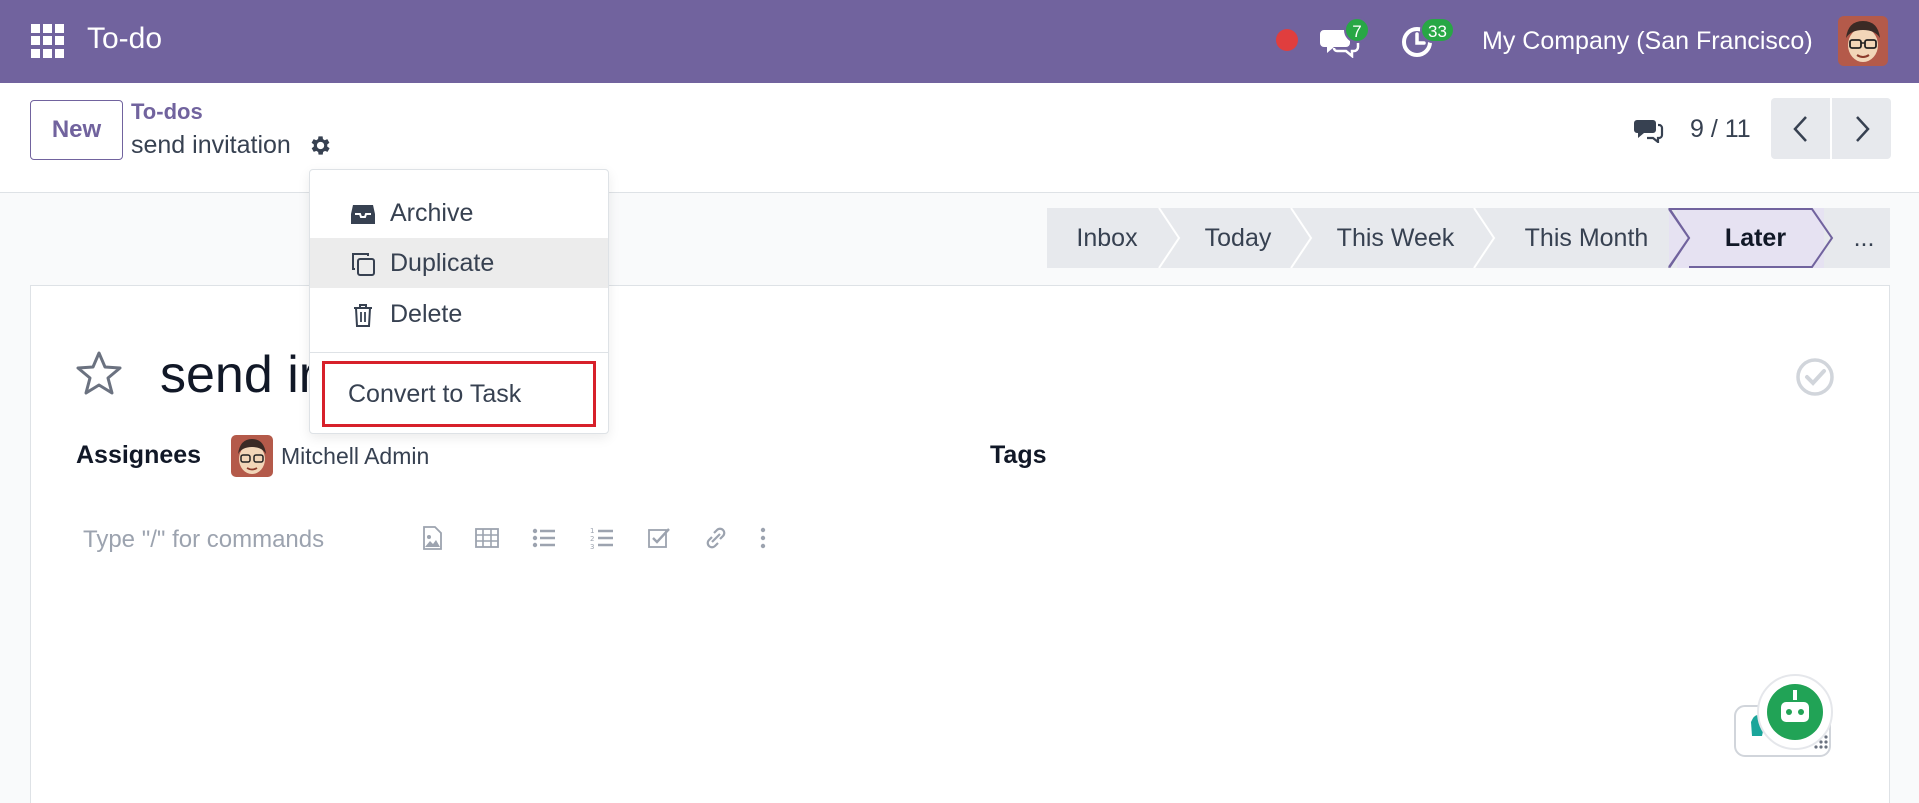 This screenshot has height=803, width=1919. I want to click on breadcrumb-current: send invitation, so click(211, 145).